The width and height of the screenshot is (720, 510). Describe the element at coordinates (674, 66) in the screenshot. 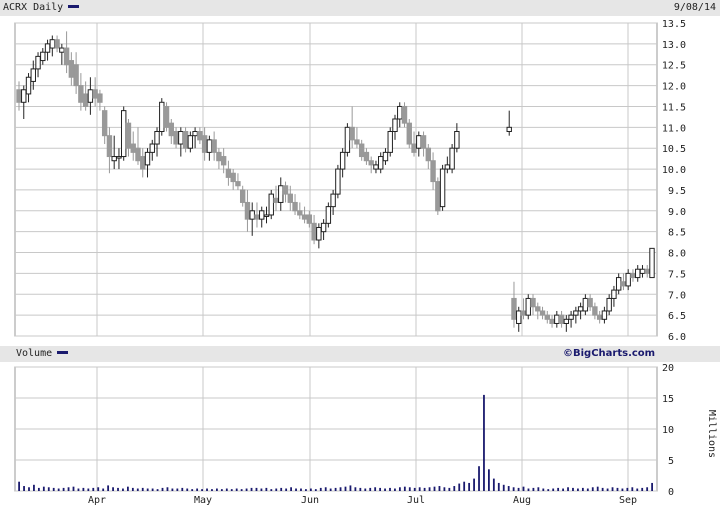

I see `price-tick-label: 12.5` at that location.